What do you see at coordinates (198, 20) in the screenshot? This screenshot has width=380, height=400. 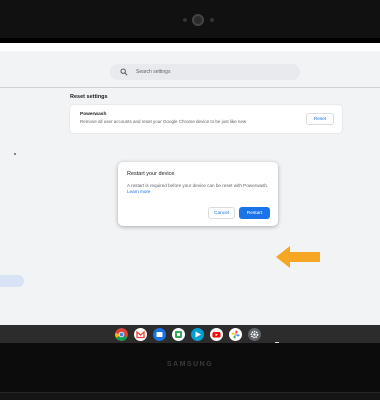 I see `camera-icon` at bounding box center [198, 20].